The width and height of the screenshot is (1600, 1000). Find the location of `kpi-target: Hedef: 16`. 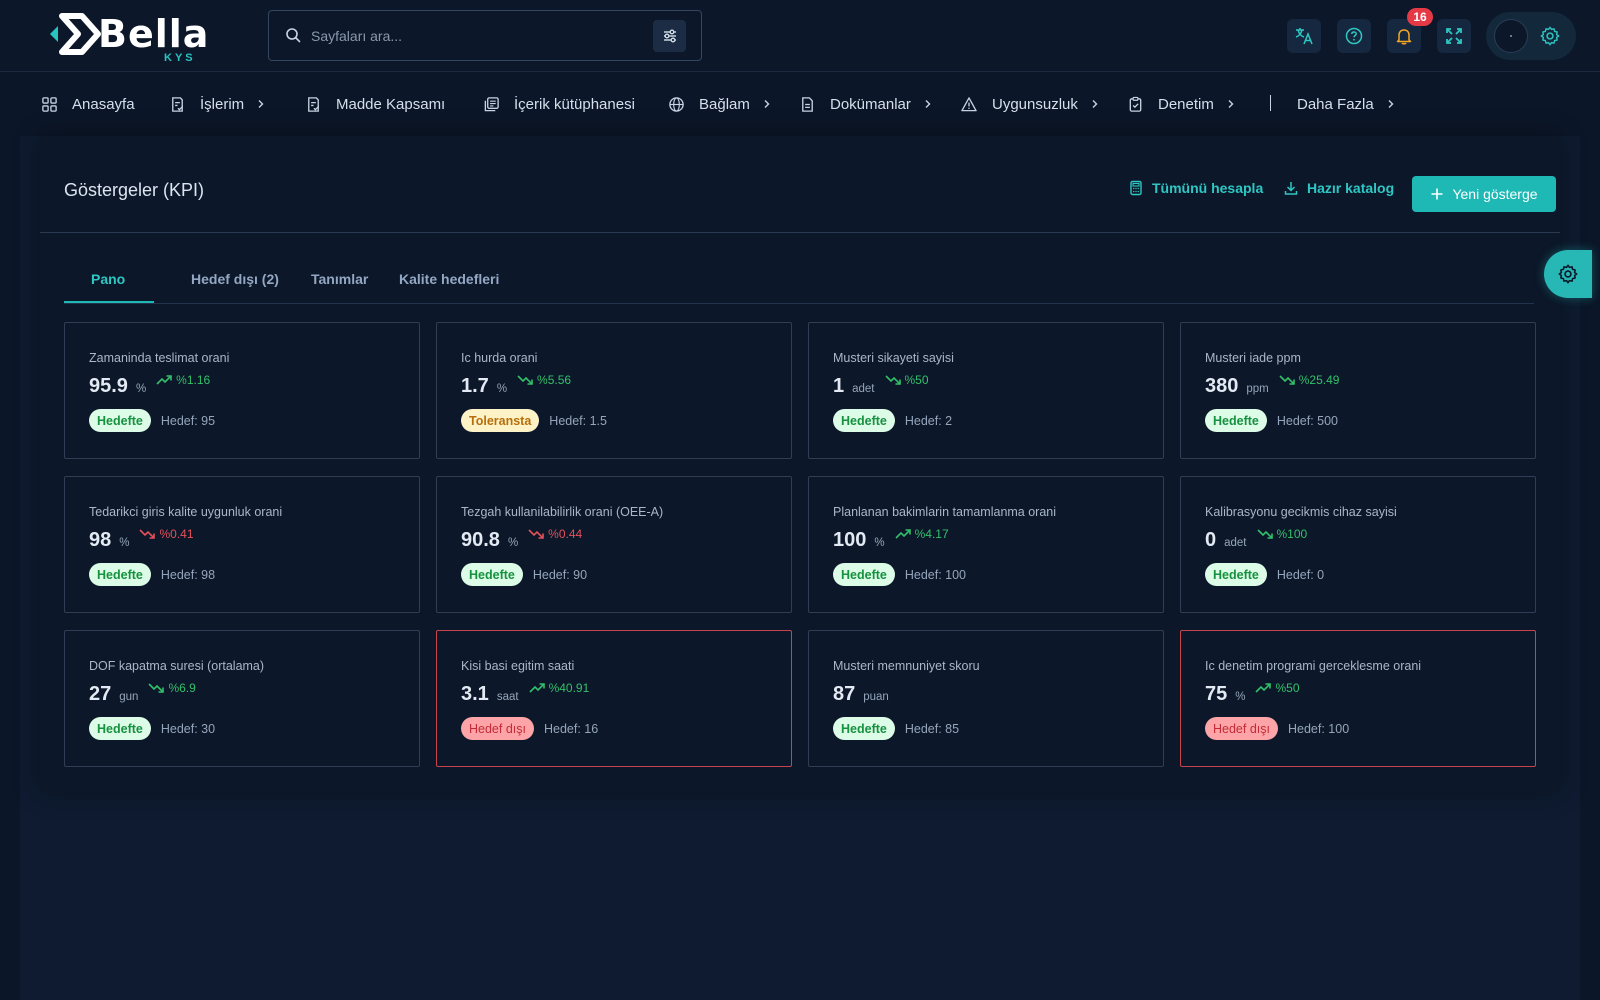

kpi-target: Hedef: 16 is located at coordinates (571, 728).